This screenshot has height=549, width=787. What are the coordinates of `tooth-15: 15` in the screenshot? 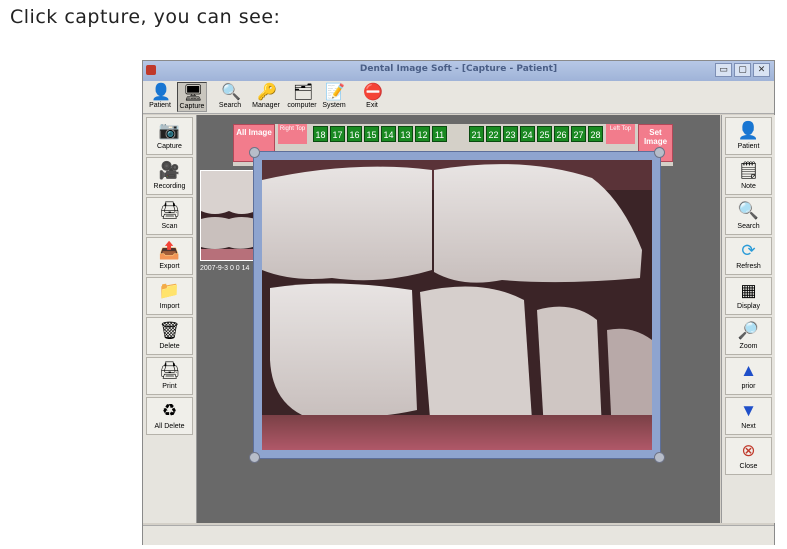 It's located at (371, 134).